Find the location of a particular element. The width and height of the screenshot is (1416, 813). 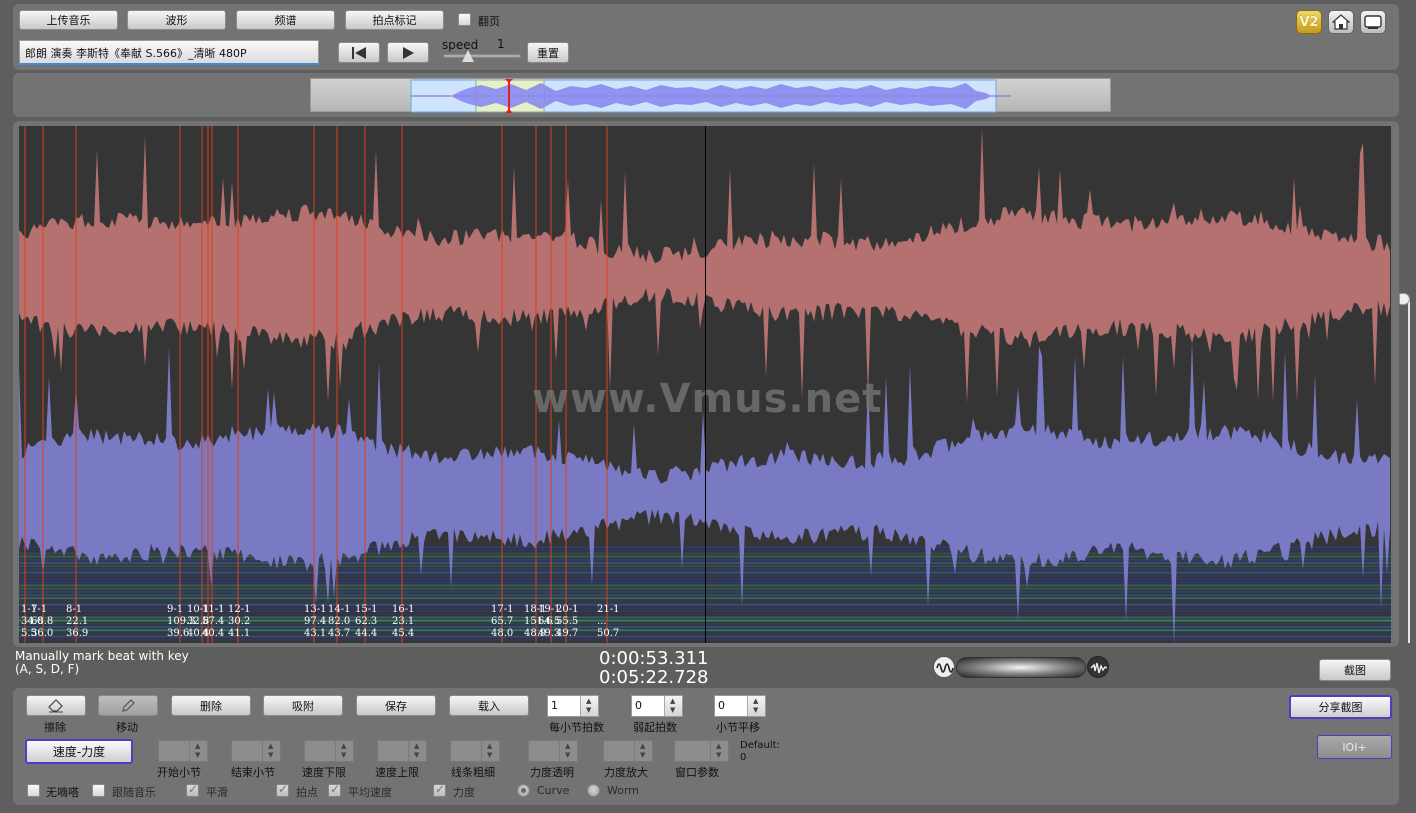

waveform-button: 波形 is located at coordinates (176, 20).